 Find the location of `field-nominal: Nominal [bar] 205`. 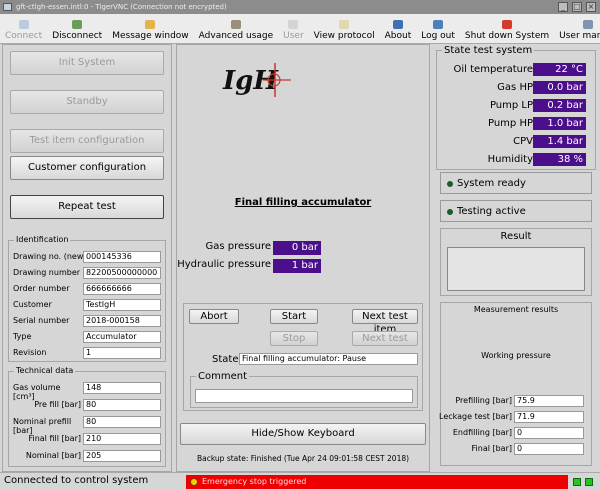

field-nominal: Nominal [bar] 205 is located at coordinates (88, 456).